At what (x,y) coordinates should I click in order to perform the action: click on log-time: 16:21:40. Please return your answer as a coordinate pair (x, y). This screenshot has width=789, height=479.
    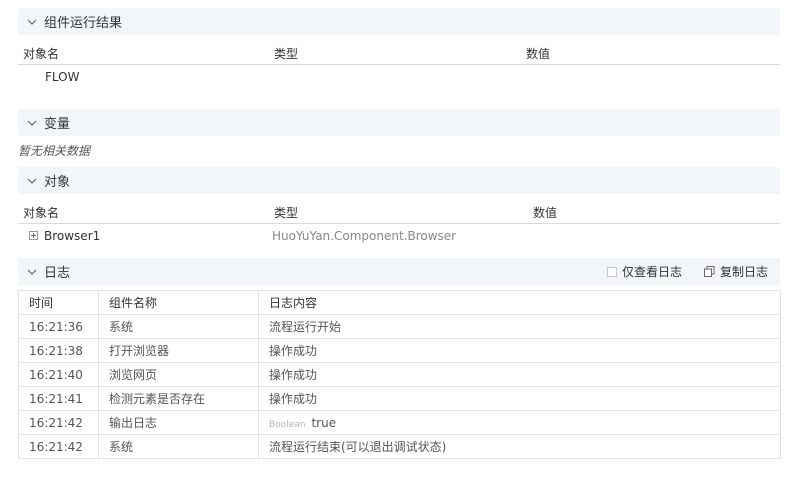
    Looking at the image, I should click on (58, 374).